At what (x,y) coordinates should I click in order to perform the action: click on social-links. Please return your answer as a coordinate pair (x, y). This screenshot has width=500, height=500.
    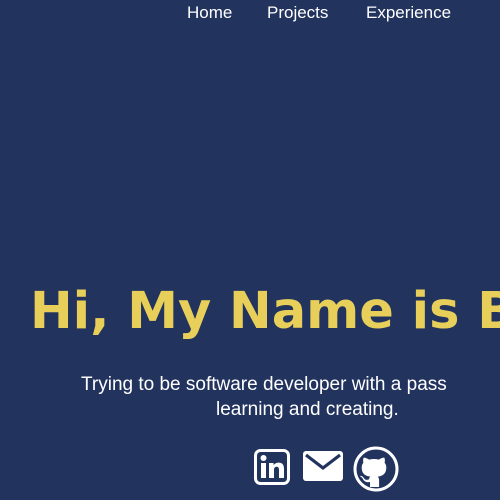
    Looking at the image, I should click on (250, 469).